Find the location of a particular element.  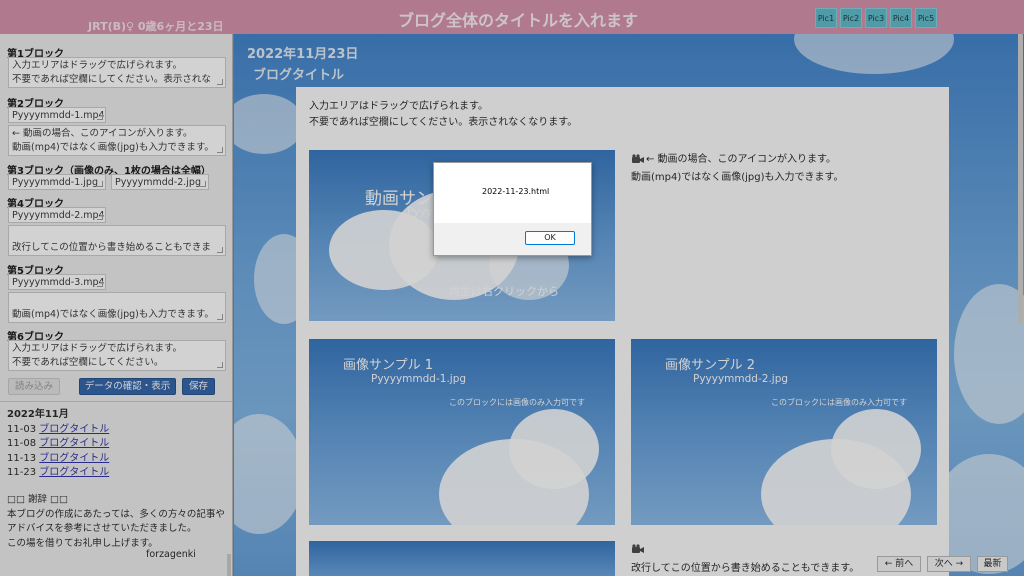

dialog-message: 2022-11-23.html is located at coordinates (516, 191).